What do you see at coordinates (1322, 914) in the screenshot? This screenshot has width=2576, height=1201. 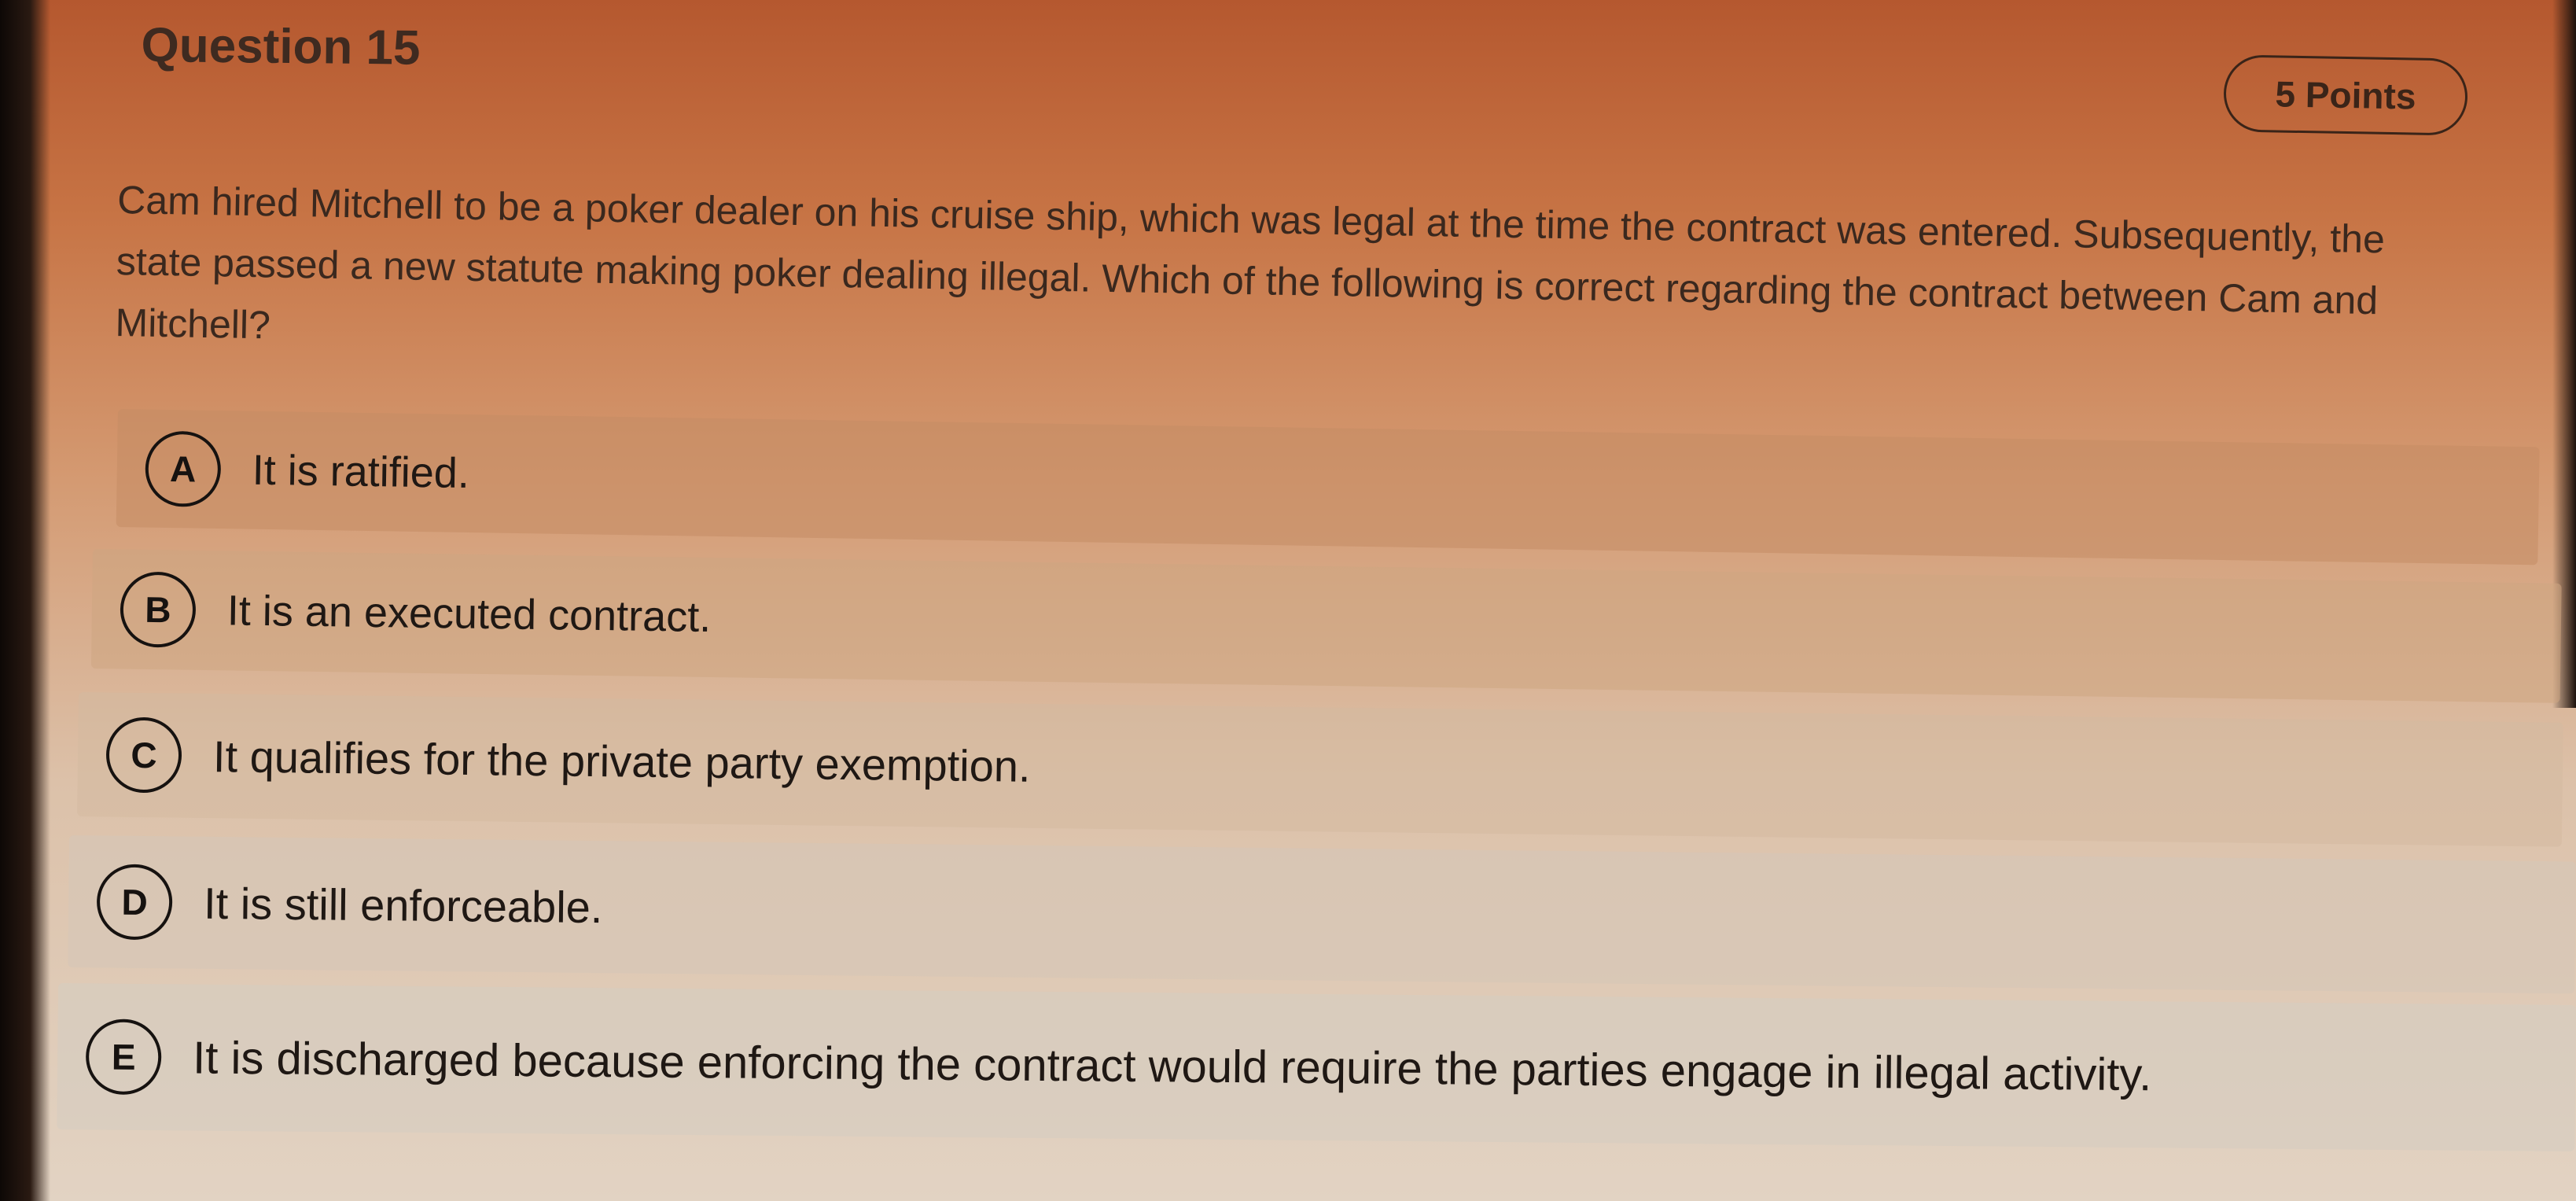 I see `option-d: D It is still enforceable.` at bounding box center [1322, 914].